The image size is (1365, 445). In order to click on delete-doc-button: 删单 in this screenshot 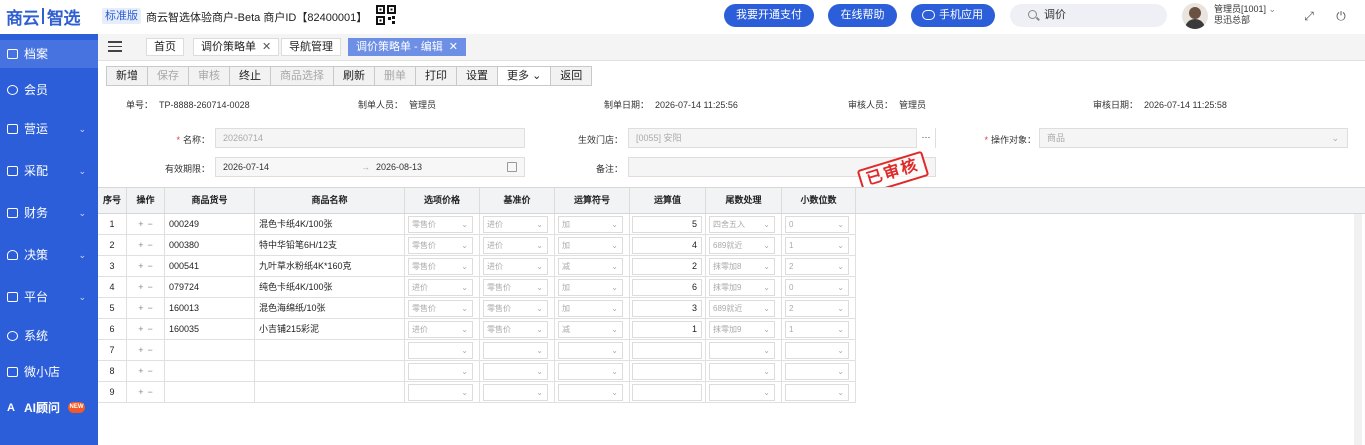, I will do `click(395, 76)`.